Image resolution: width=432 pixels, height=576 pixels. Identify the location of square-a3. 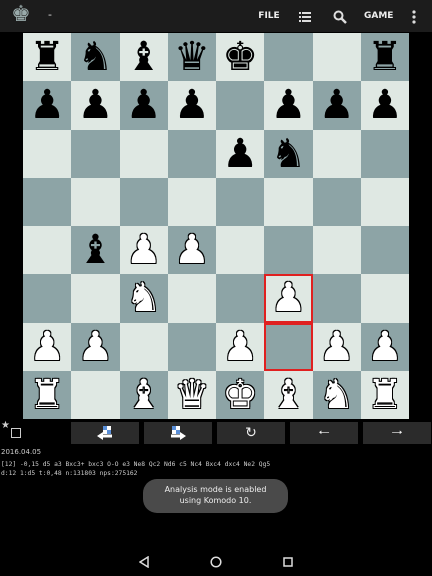
(47, 298).